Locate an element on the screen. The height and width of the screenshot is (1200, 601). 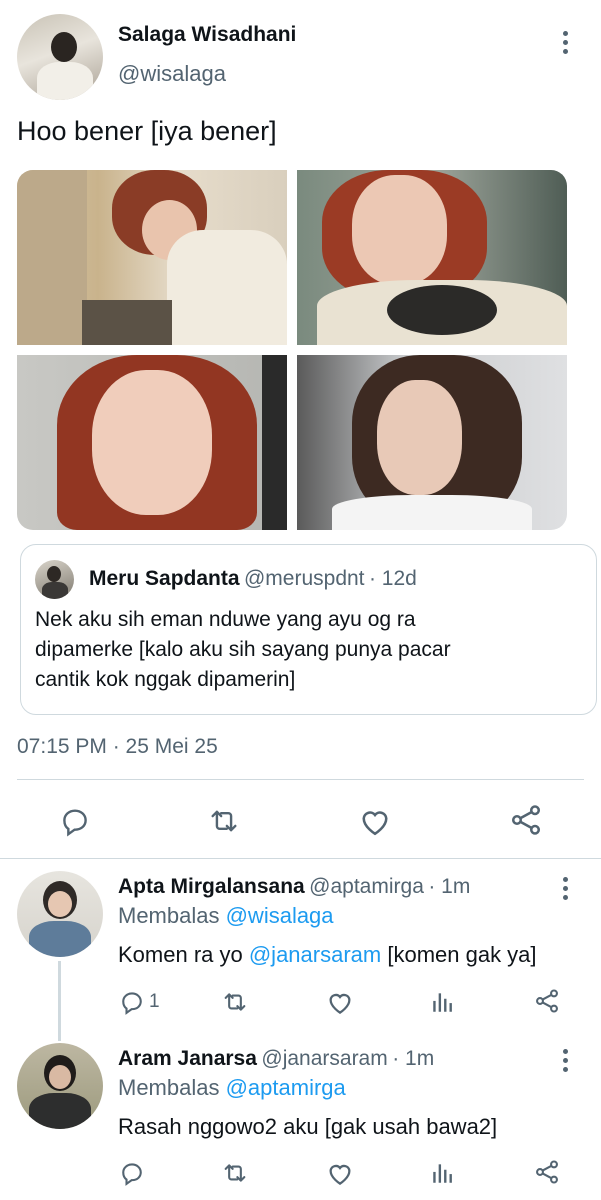
replying-to-mention: @wisalaga is located at coordinates (280, 915).